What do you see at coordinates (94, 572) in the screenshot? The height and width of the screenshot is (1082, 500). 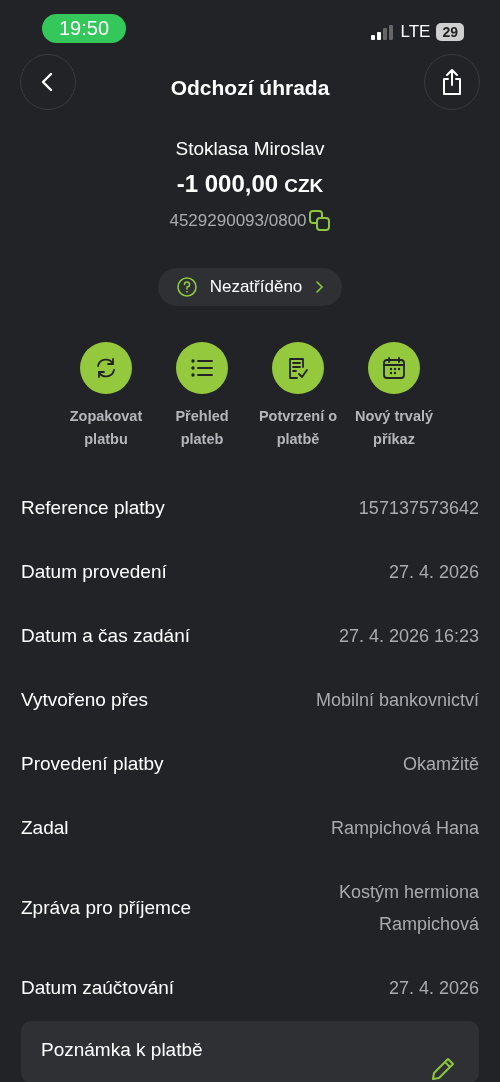 I see `detail-label: Datum provedení` at bounding box center [94, 572].